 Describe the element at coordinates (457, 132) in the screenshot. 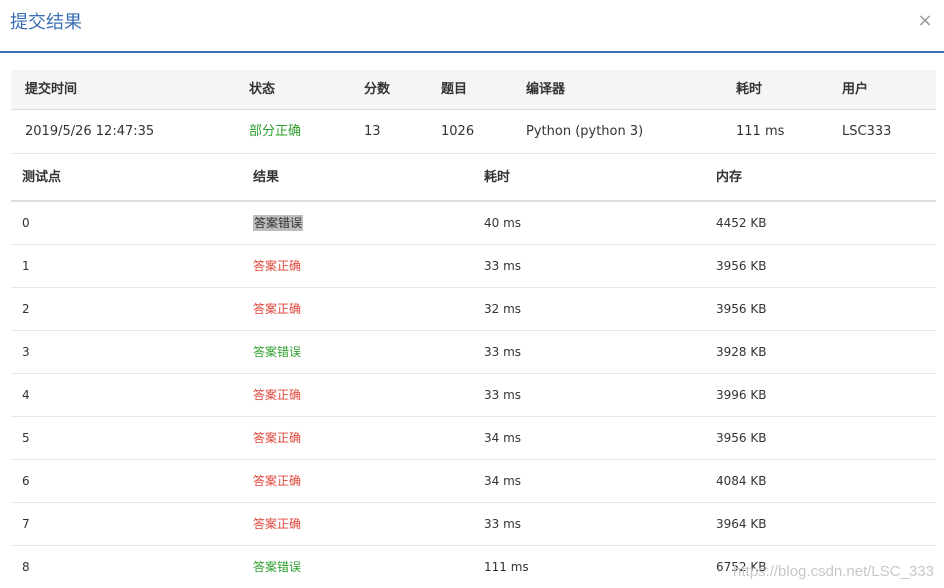

I see `problem-link: 1026` at that location.